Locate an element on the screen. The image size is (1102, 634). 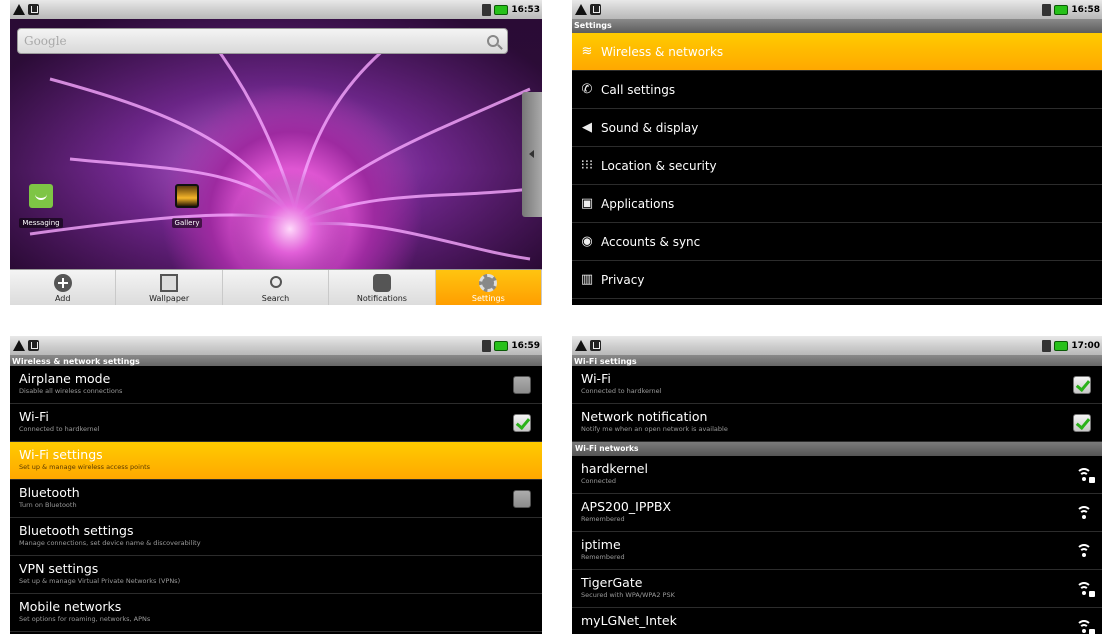
settings-item-accounts: ◉ Accounts & sync is located at coordinates (837, 242).